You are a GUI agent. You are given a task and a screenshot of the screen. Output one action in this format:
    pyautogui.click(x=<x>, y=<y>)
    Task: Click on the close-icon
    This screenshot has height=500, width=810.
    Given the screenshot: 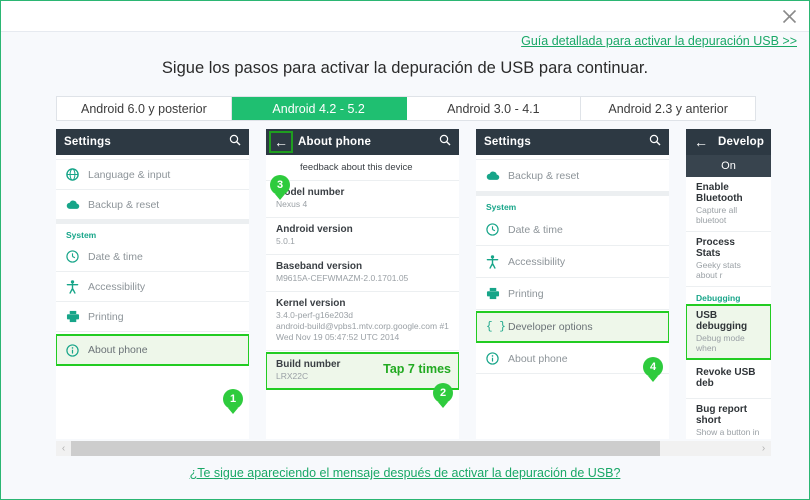 What is the action you would take?
    pyautogui.click(x=789, y=16)
    